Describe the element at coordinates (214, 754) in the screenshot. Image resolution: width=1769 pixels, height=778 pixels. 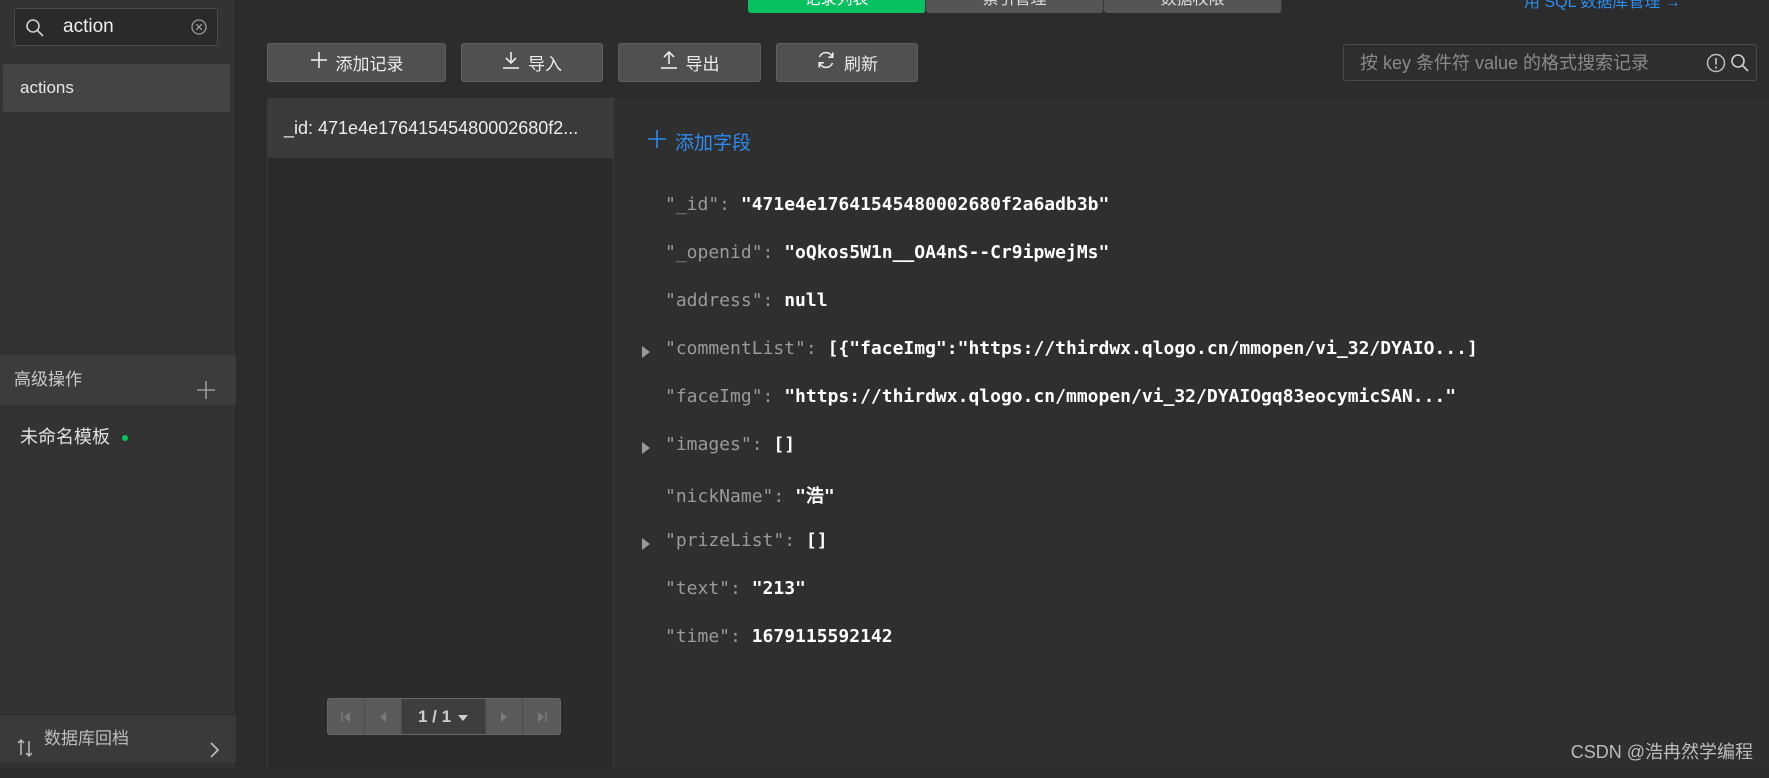
I see `chevron-right-icon` at that location.